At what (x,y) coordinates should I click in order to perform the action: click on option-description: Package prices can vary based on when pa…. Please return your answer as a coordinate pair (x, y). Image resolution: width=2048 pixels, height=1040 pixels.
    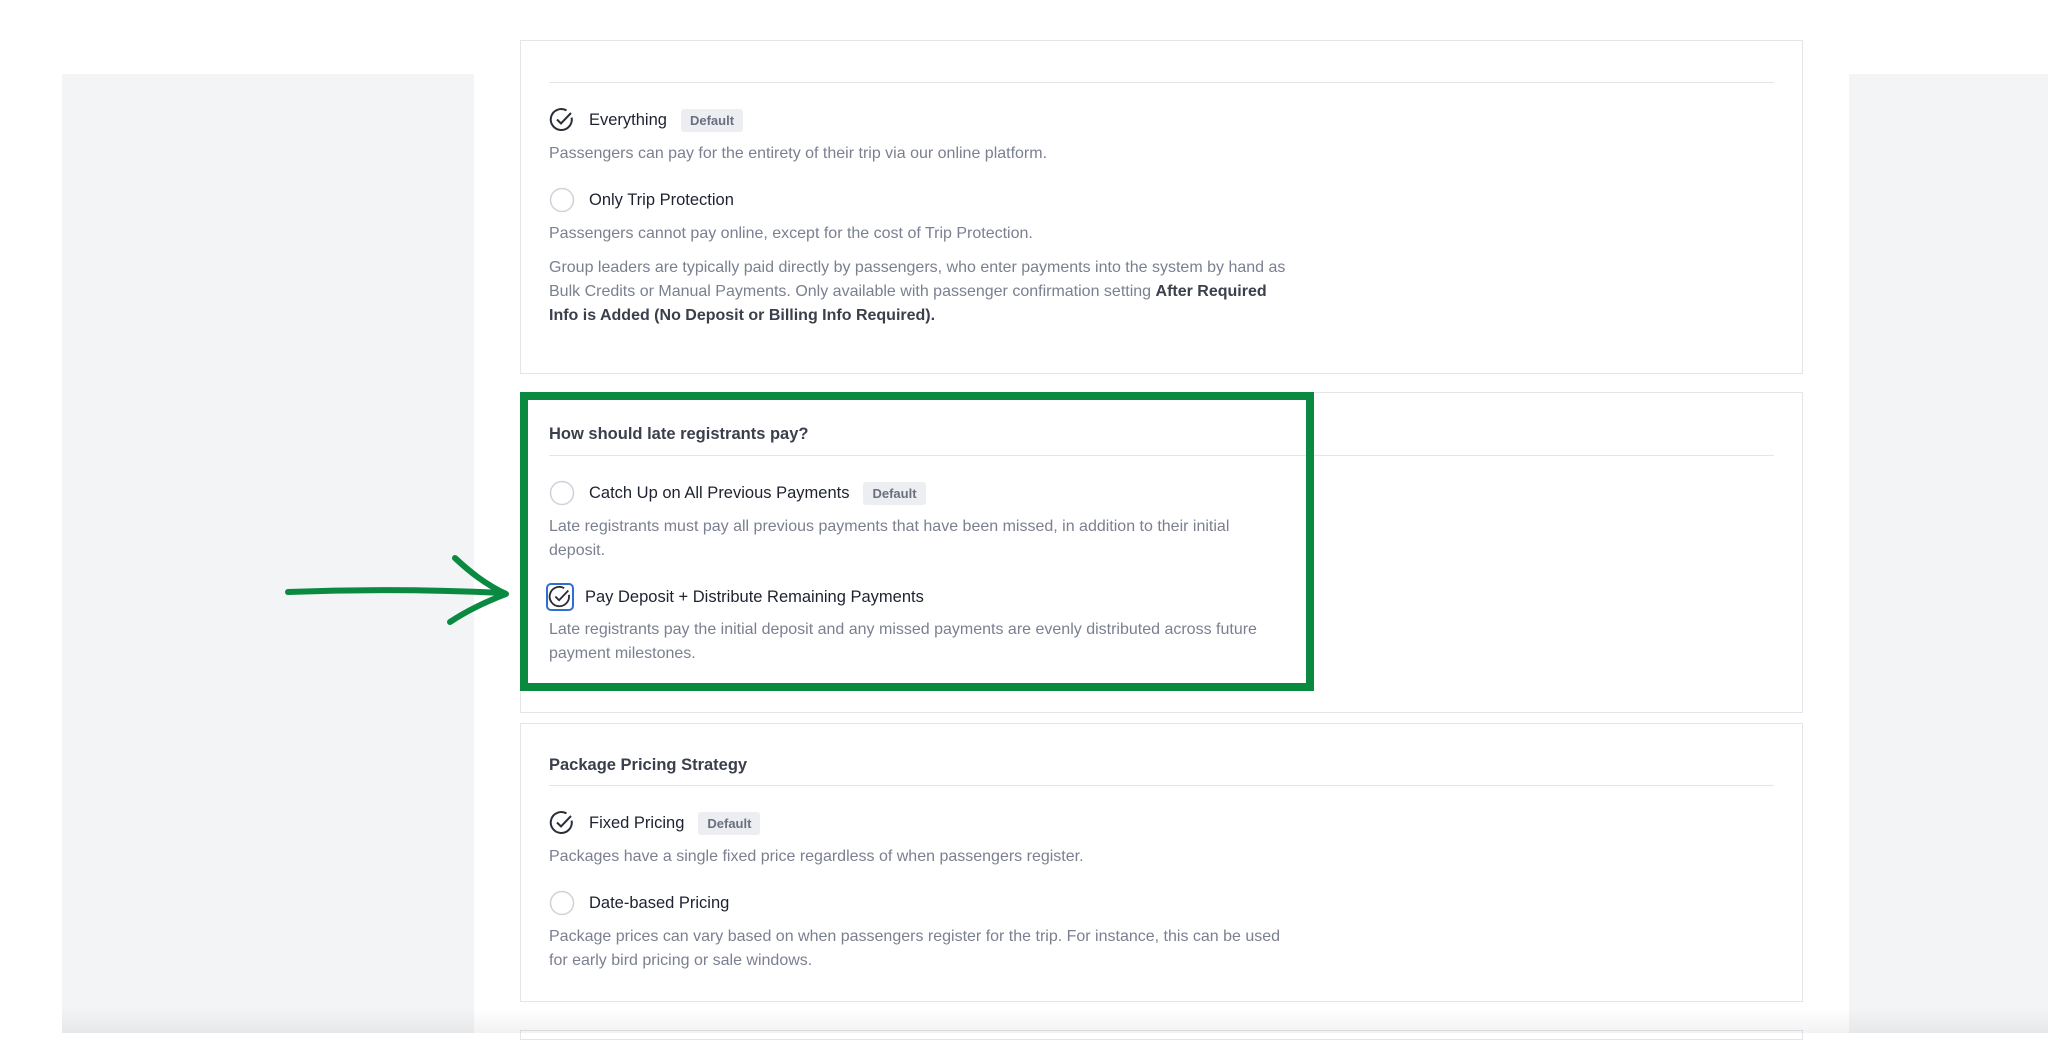
    Looking at the image, I should click on (915, 948).